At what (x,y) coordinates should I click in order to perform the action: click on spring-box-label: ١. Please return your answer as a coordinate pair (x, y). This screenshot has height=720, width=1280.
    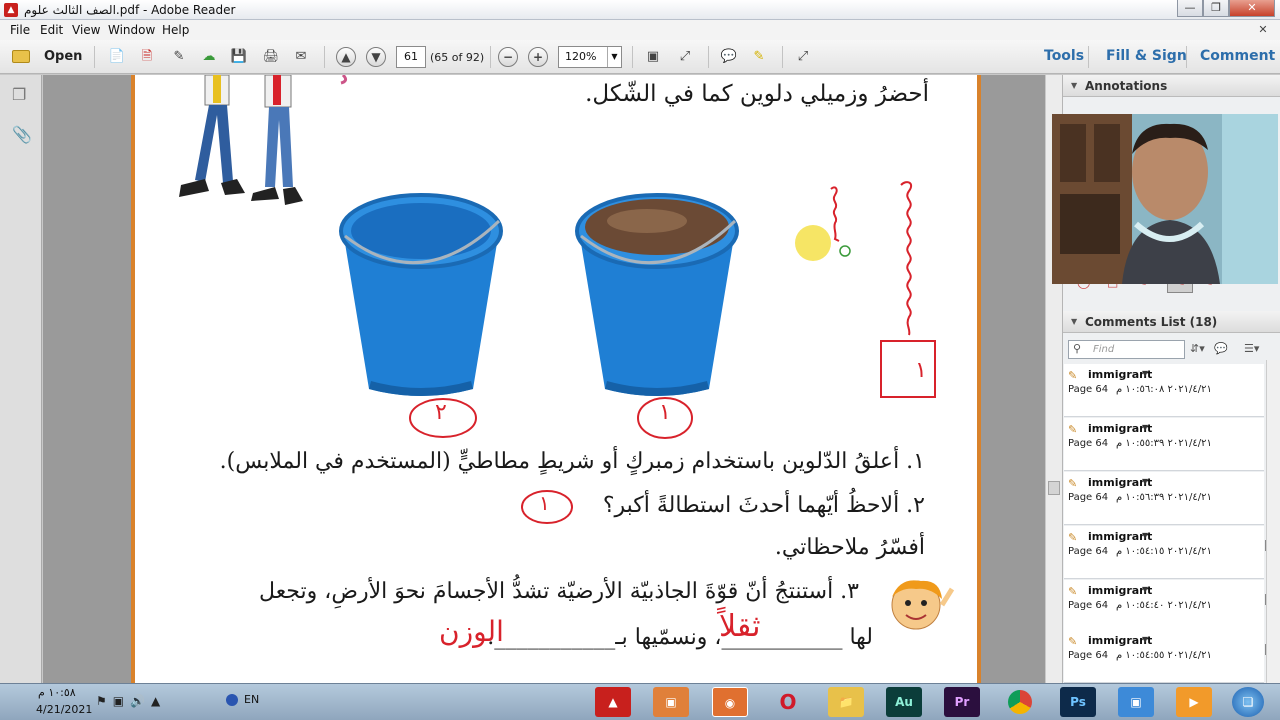
    Looking at the image, I should click on (921, 370).